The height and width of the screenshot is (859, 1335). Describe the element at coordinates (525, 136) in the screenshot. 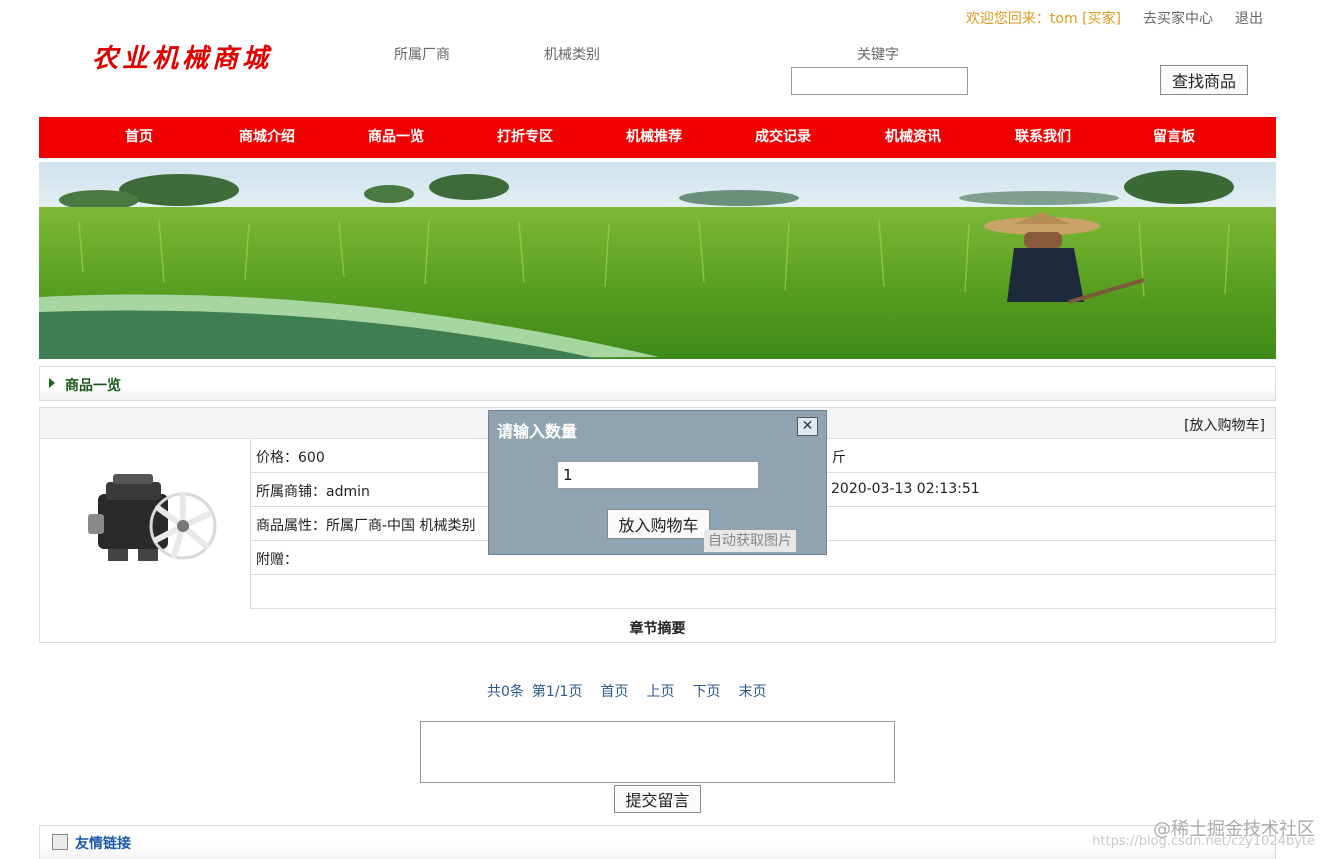

I see `nav-discount: 打折专区` at that location.